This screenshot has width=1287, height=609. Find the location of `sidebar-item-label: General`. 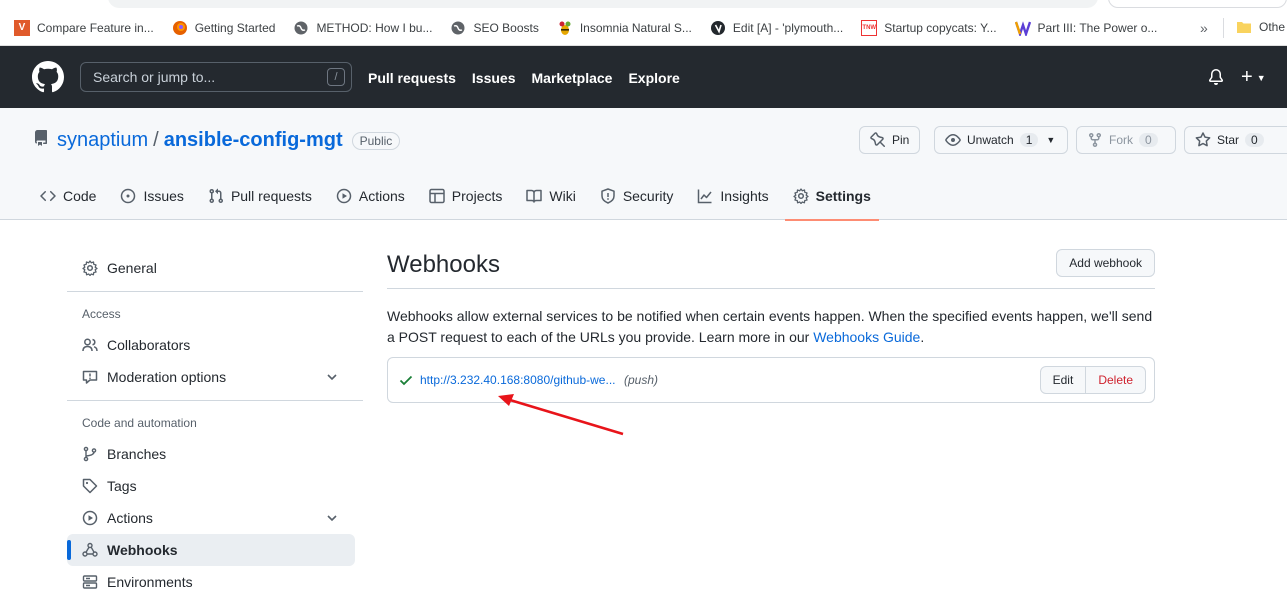

sidebar-item-label: General is located at coordinates (132, 268).